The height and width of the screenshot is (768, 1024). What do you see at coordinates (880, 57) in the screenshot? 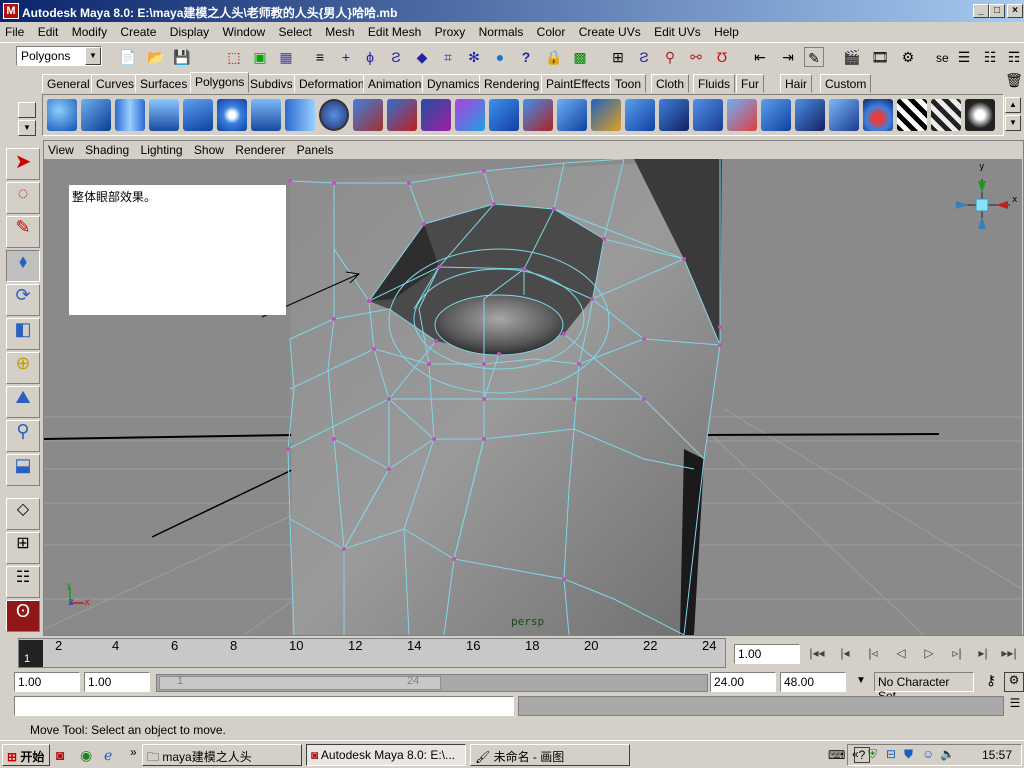
I see `ipr-render-icon: 🎞` at bounding box center [880, 57].